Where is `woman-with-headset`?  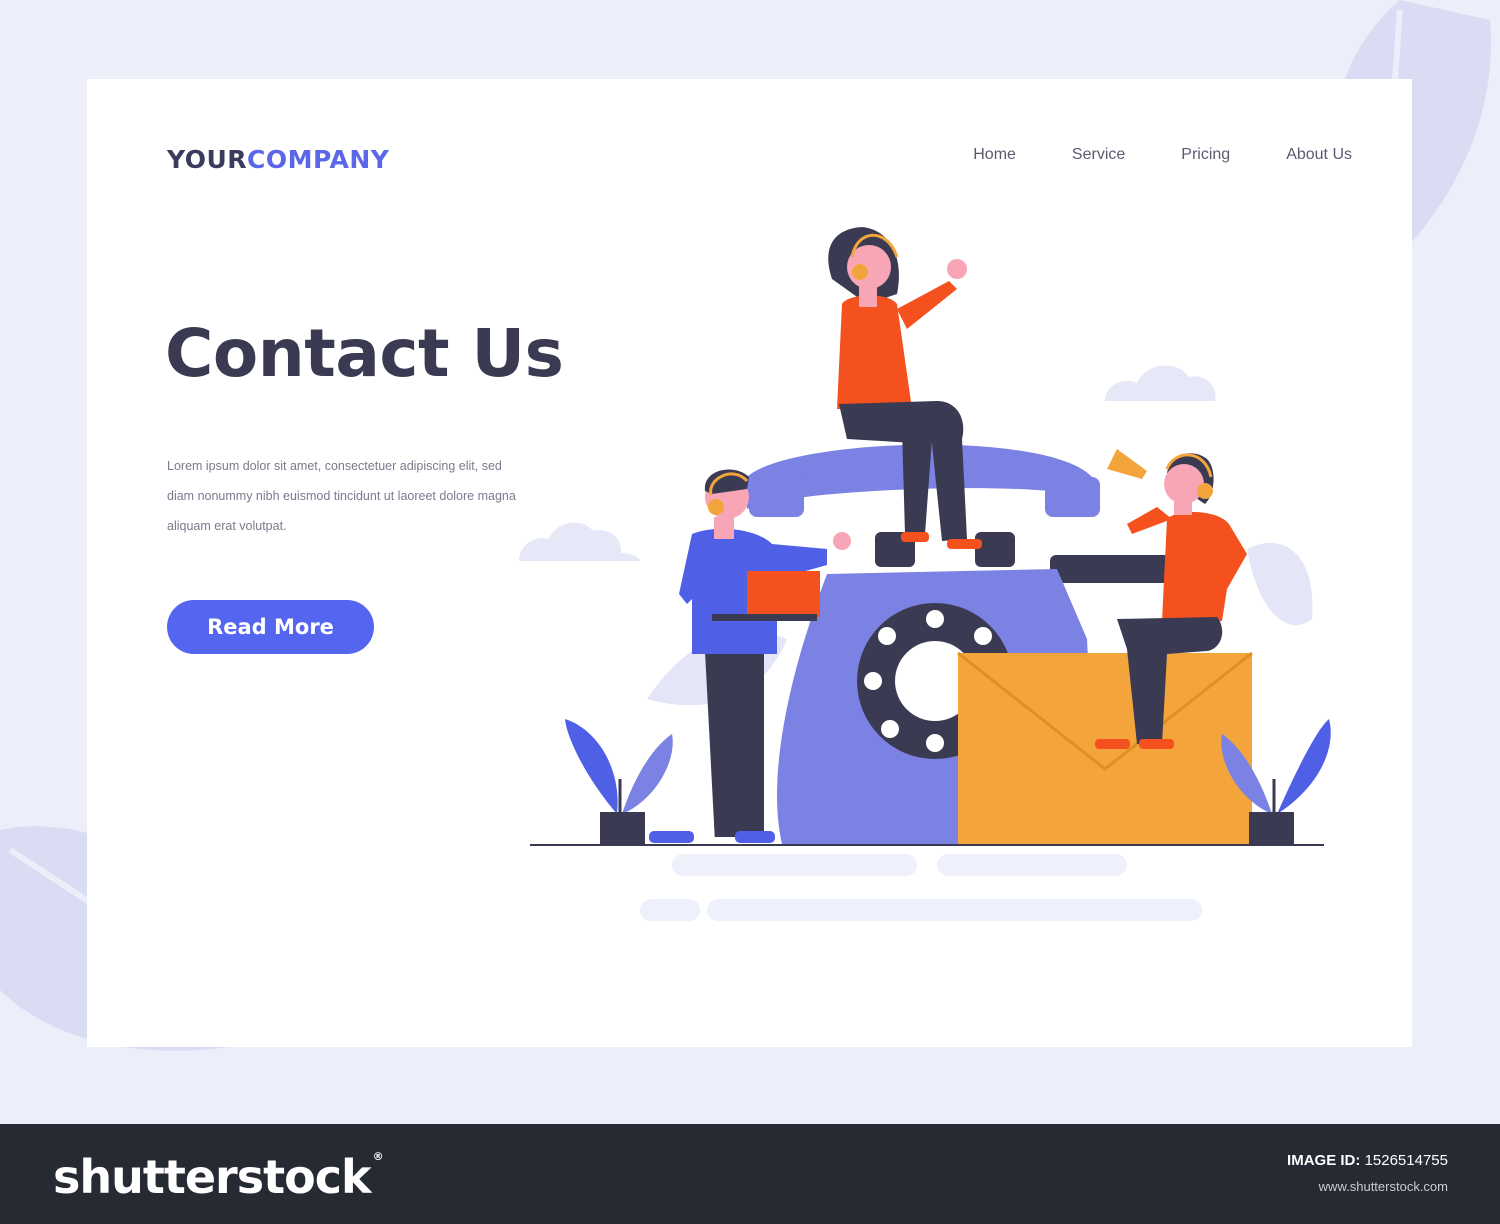 woman-with-headset is located at coordinates (905, 388).